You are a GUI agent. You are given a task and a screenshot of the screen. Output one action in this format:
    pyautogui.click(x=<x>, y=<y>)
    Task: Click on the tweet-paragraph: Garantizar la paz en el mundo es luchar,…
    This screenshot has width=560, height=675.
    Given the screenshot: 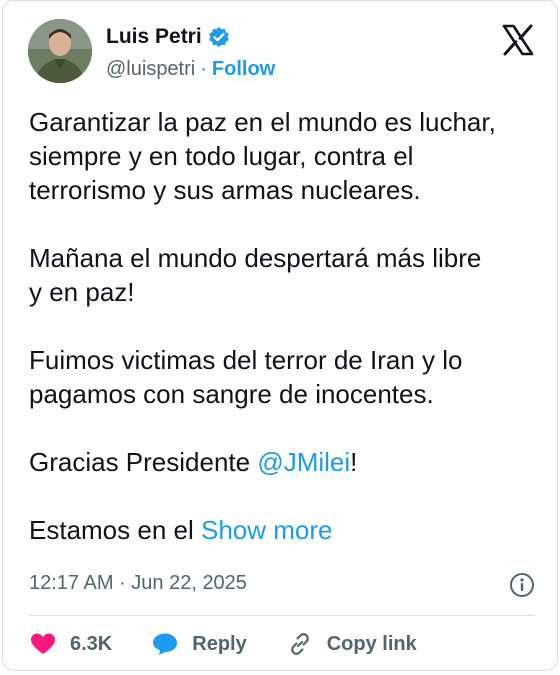 What is the action you would take?
    pyautogui.click(x=262, y=156)
    